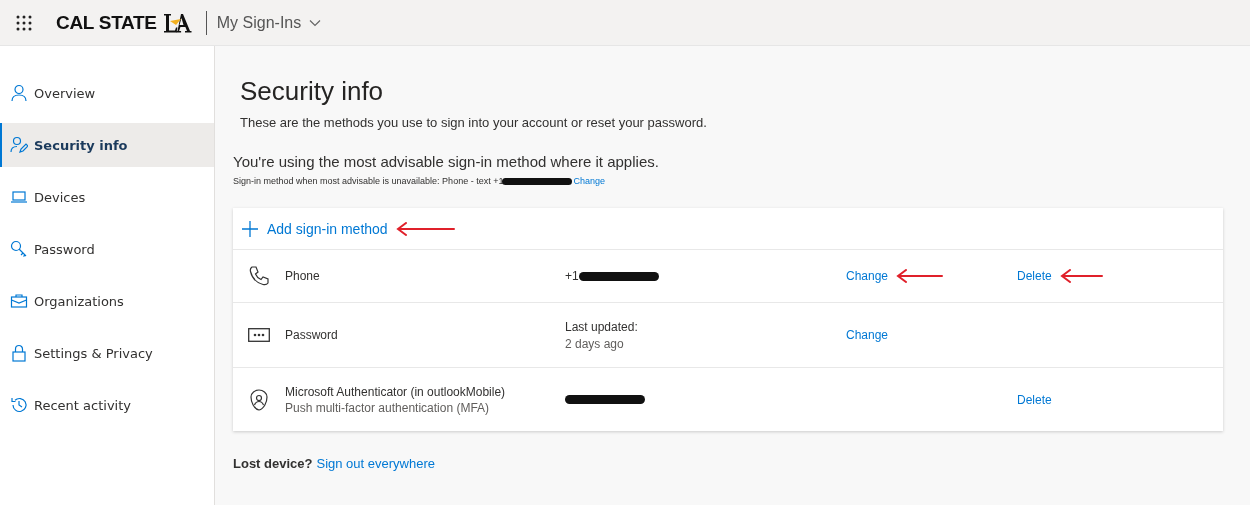 The width and height of the screenshot is (1250, 505). I want to click on sidebar-item: Overview, so click(107, 93).